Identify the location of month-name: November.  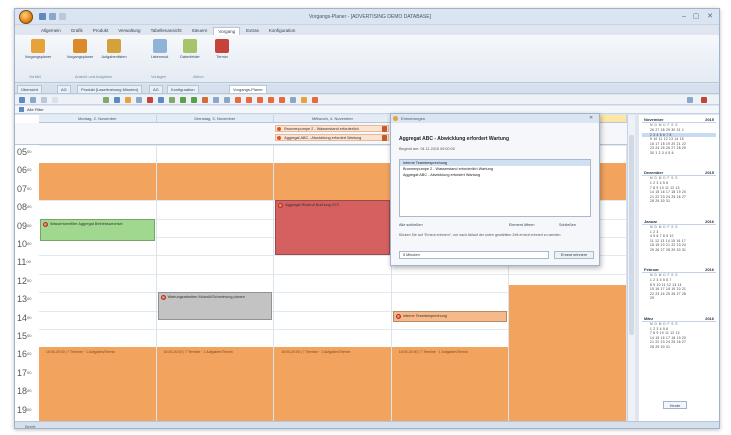
(654, 119).